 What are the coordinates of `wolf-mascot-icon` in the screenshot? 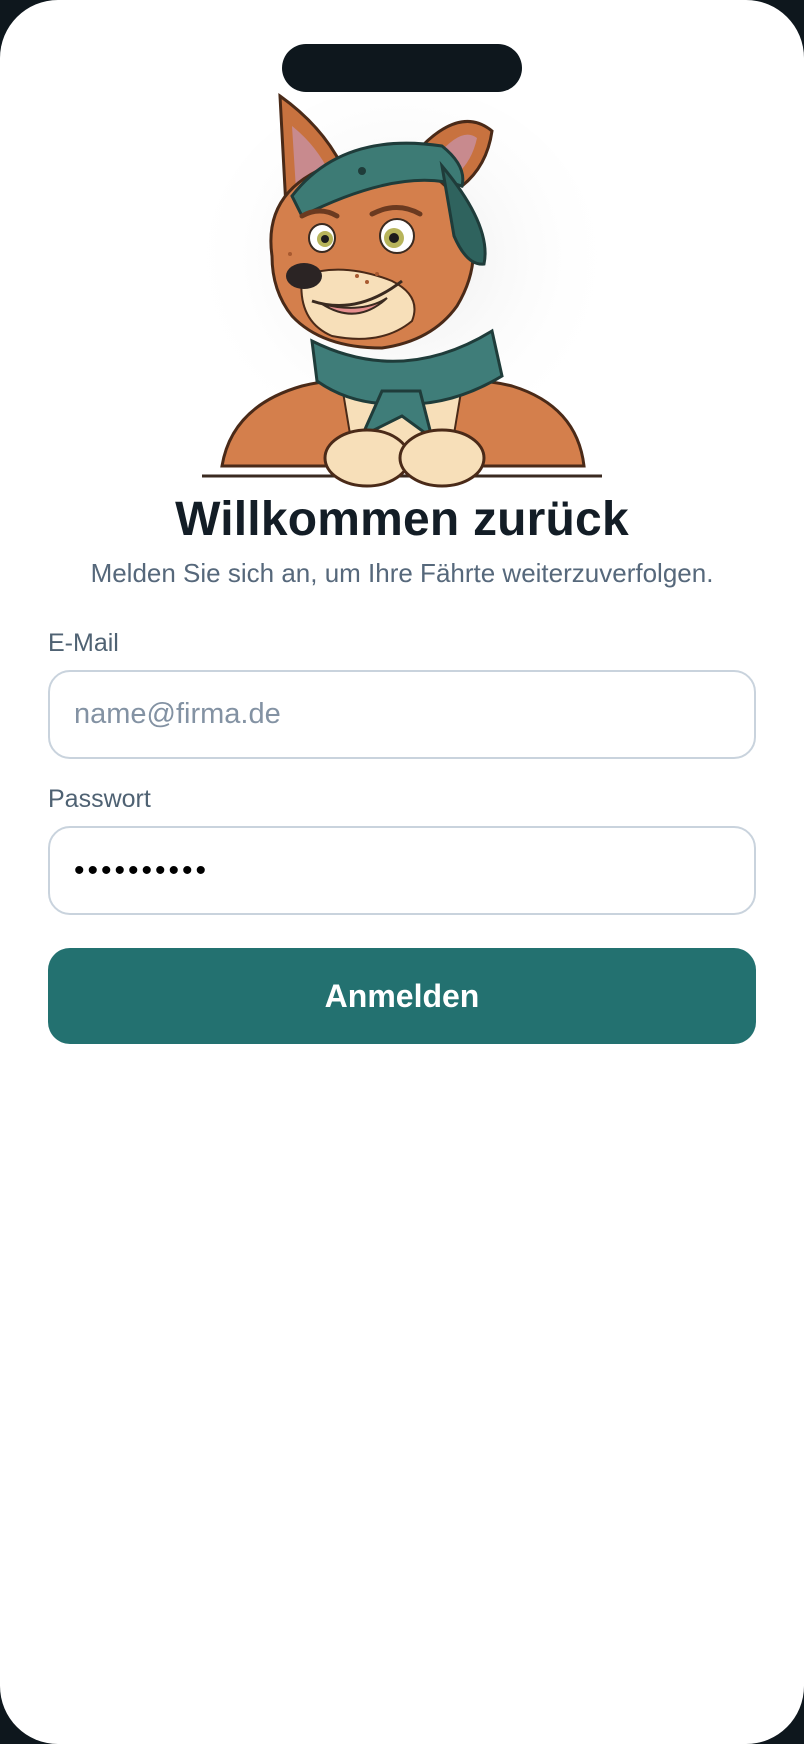 It's located at (402, 296).